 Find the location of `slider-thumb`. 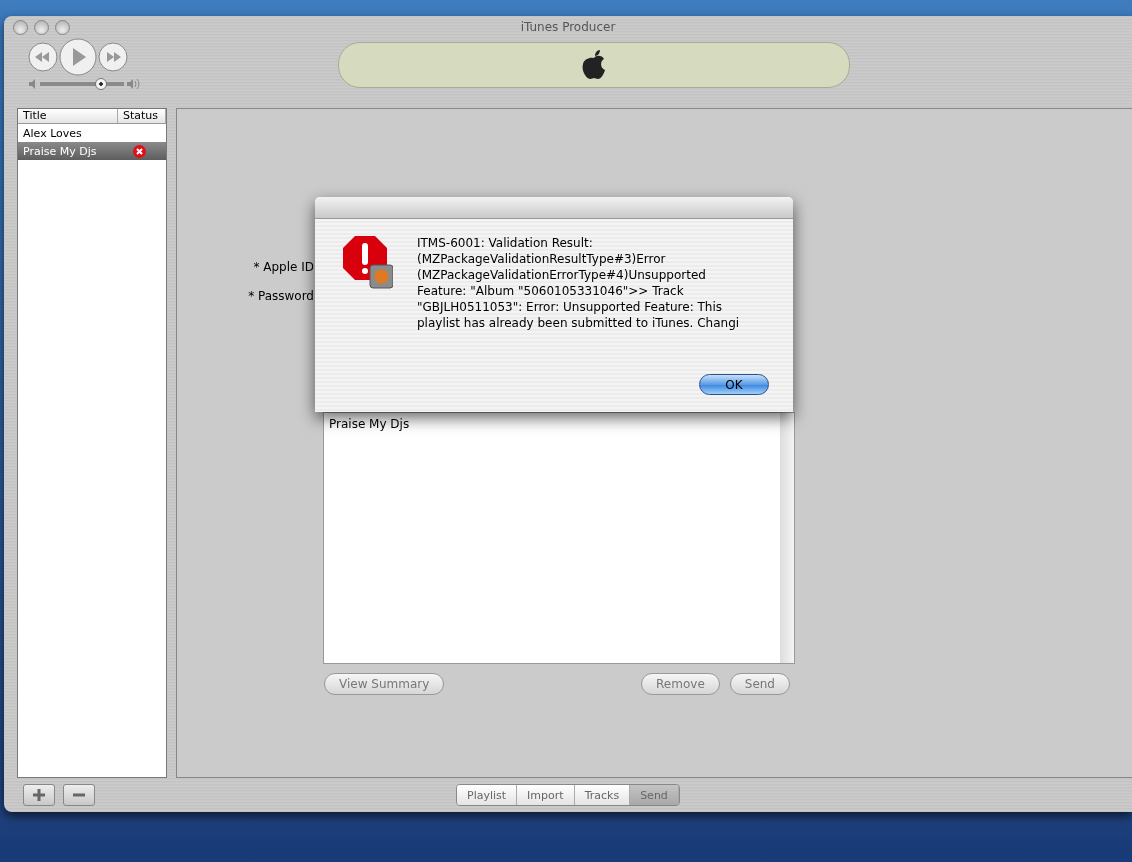

slider-thumb is located at coordinates (101, 84).